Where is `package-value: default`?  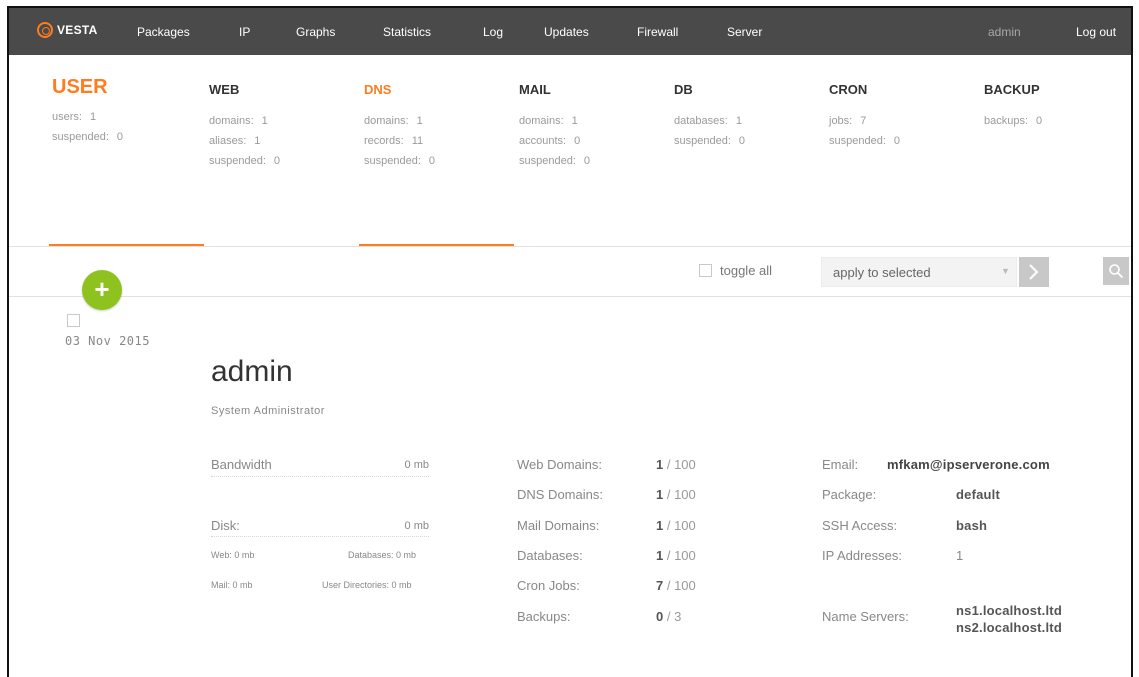 package-value: default is located at coordinates (978, 494).